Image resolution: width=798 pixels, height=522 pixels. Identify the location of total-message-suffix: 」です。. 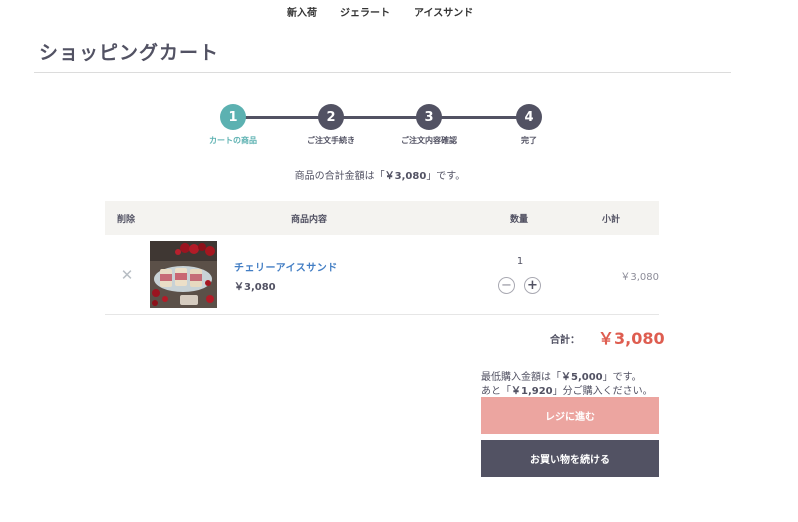
(446, 176).